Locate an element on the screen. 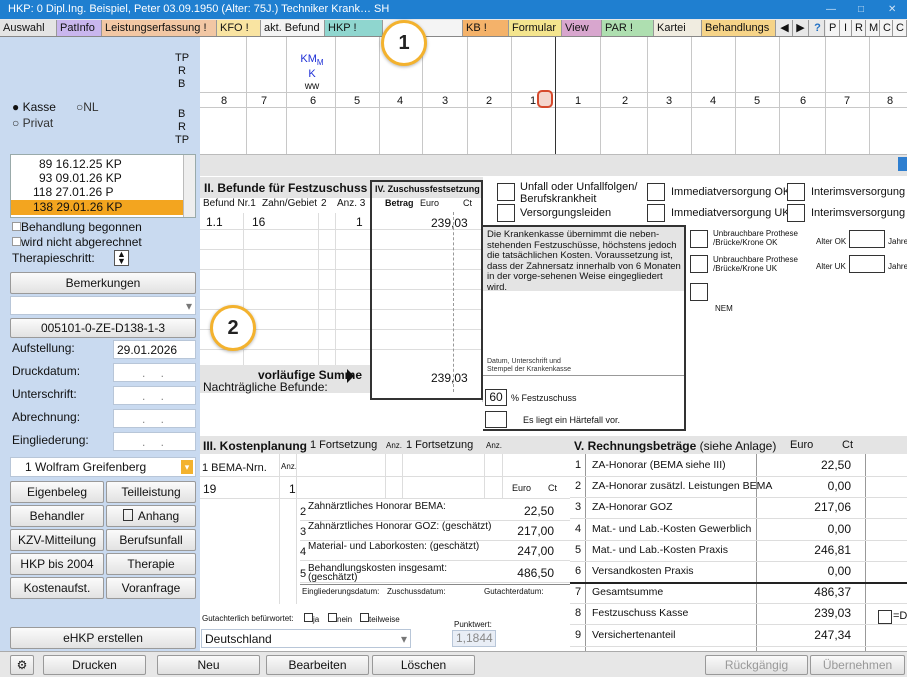  checkbox-imm-uk is located at coordinates (656, 213).